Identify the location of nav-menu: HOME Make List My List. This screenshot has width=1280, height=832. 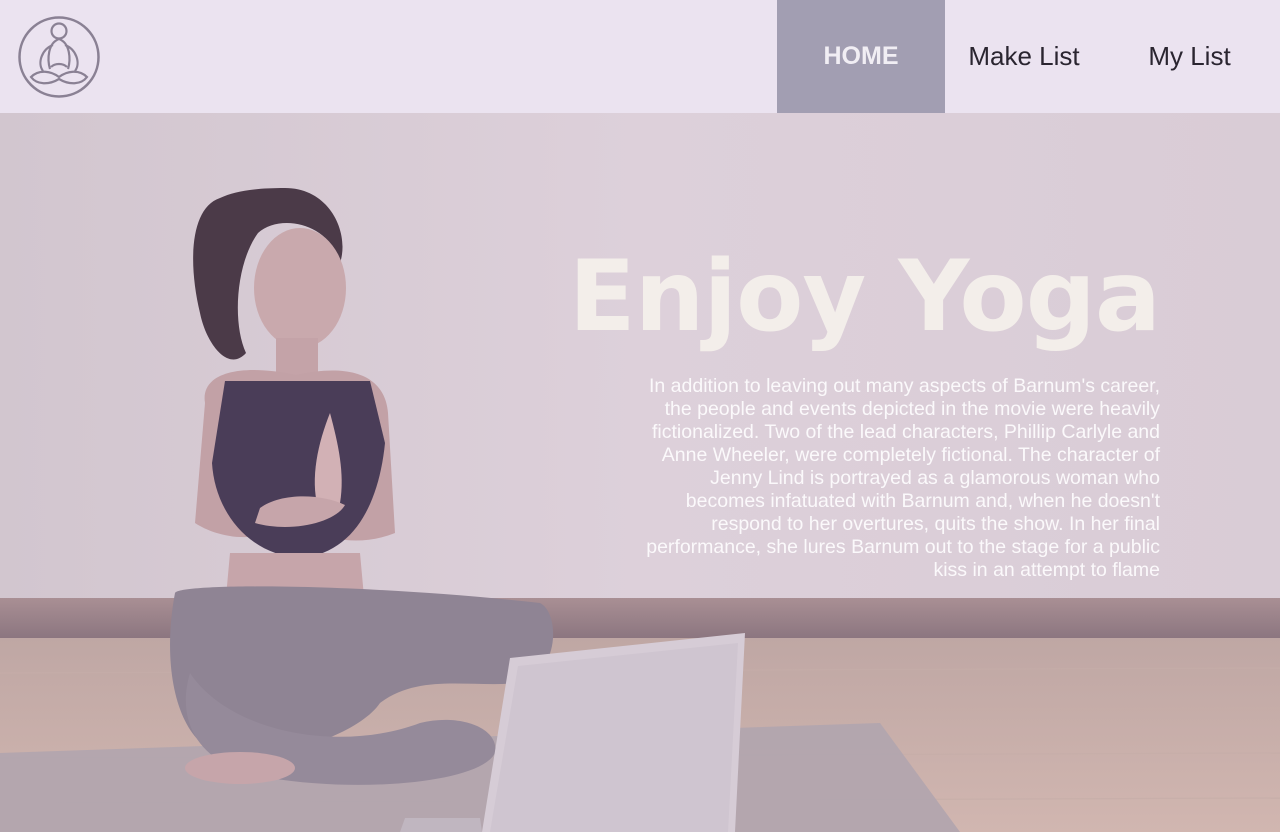
(1028, 56).